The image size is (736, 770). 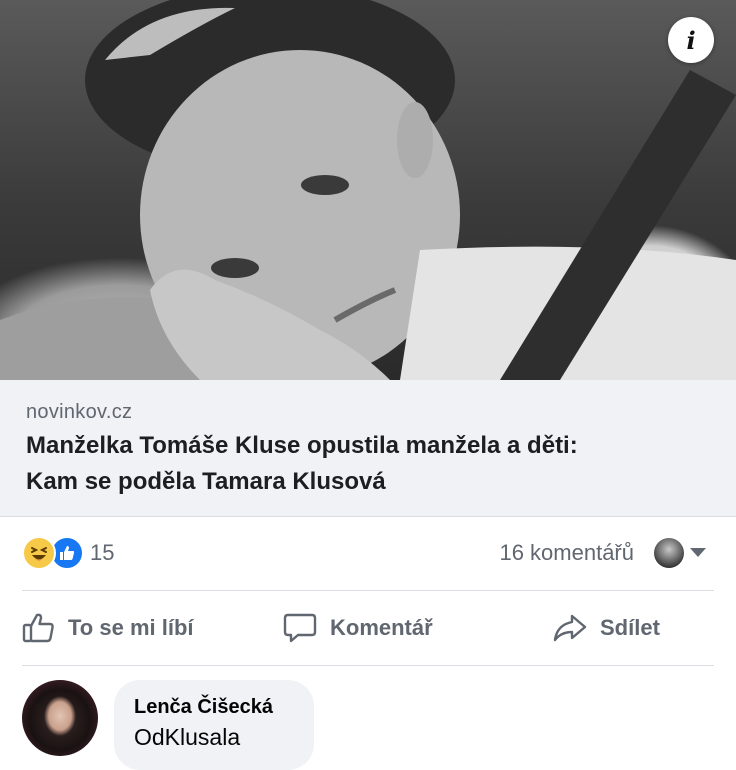 What do you see at coordinates (300, 628) in the screenshot?
I see `comment-icon` at bounding box center [300, 628].